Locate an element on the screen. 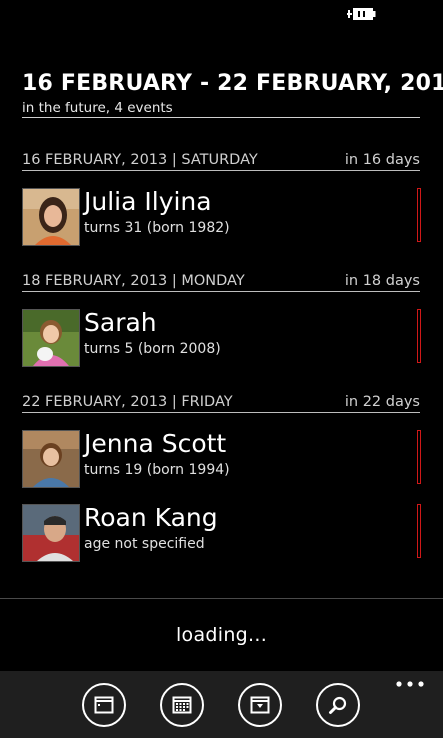 The image size is (443, 738). section-relative-time: in 18 days is located at coordinates (382, 281).